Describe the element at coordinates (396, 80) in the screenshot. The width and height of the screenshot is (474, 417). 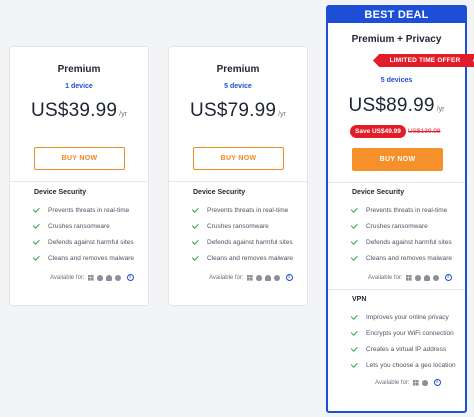
I see `device-count: 5 devices` at that location.